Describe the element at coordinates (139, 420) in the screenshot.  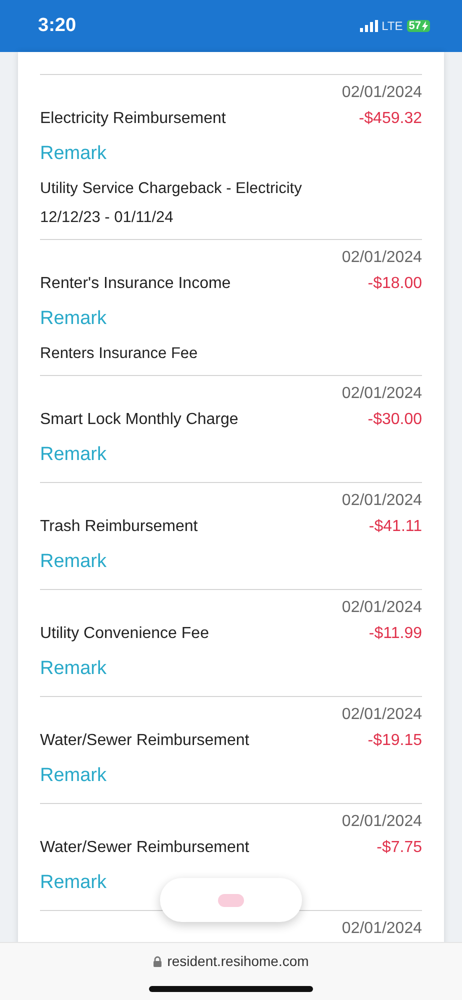
I see `transaction-title: Smart Lock Monthly Charge` at that location.